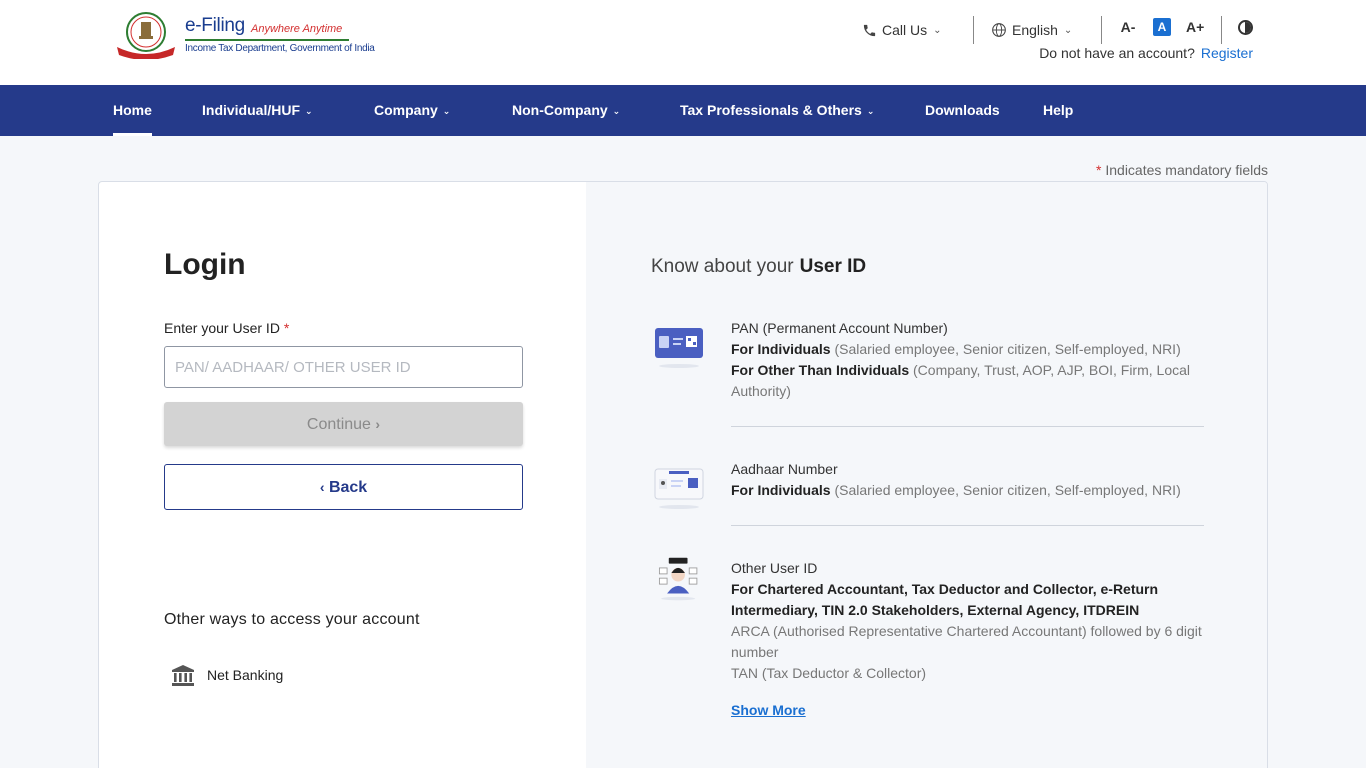 This screenshot has width=1366, height=768. I want to click on nav-label: Help, so click(1058, 110).